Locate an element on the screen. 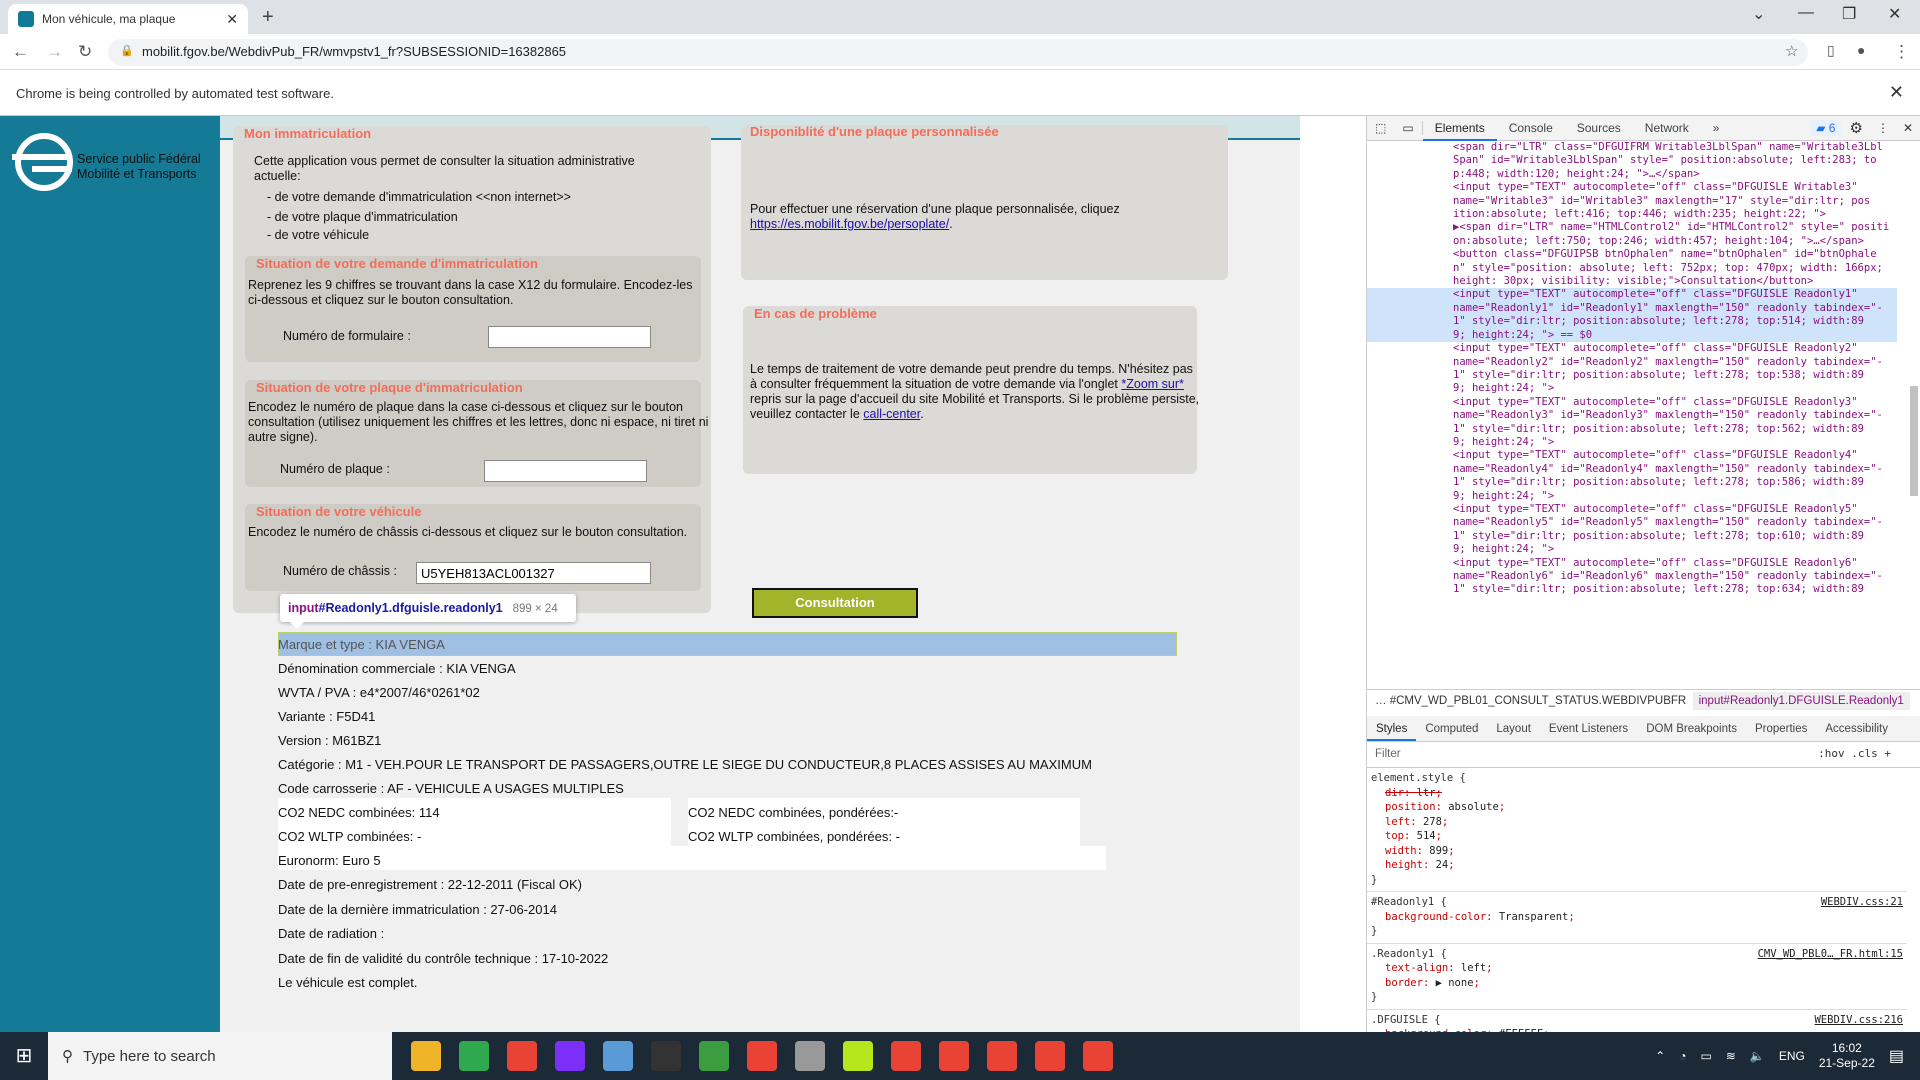  more-options-icon: ⋮ is located at coordinates (1883, 128).